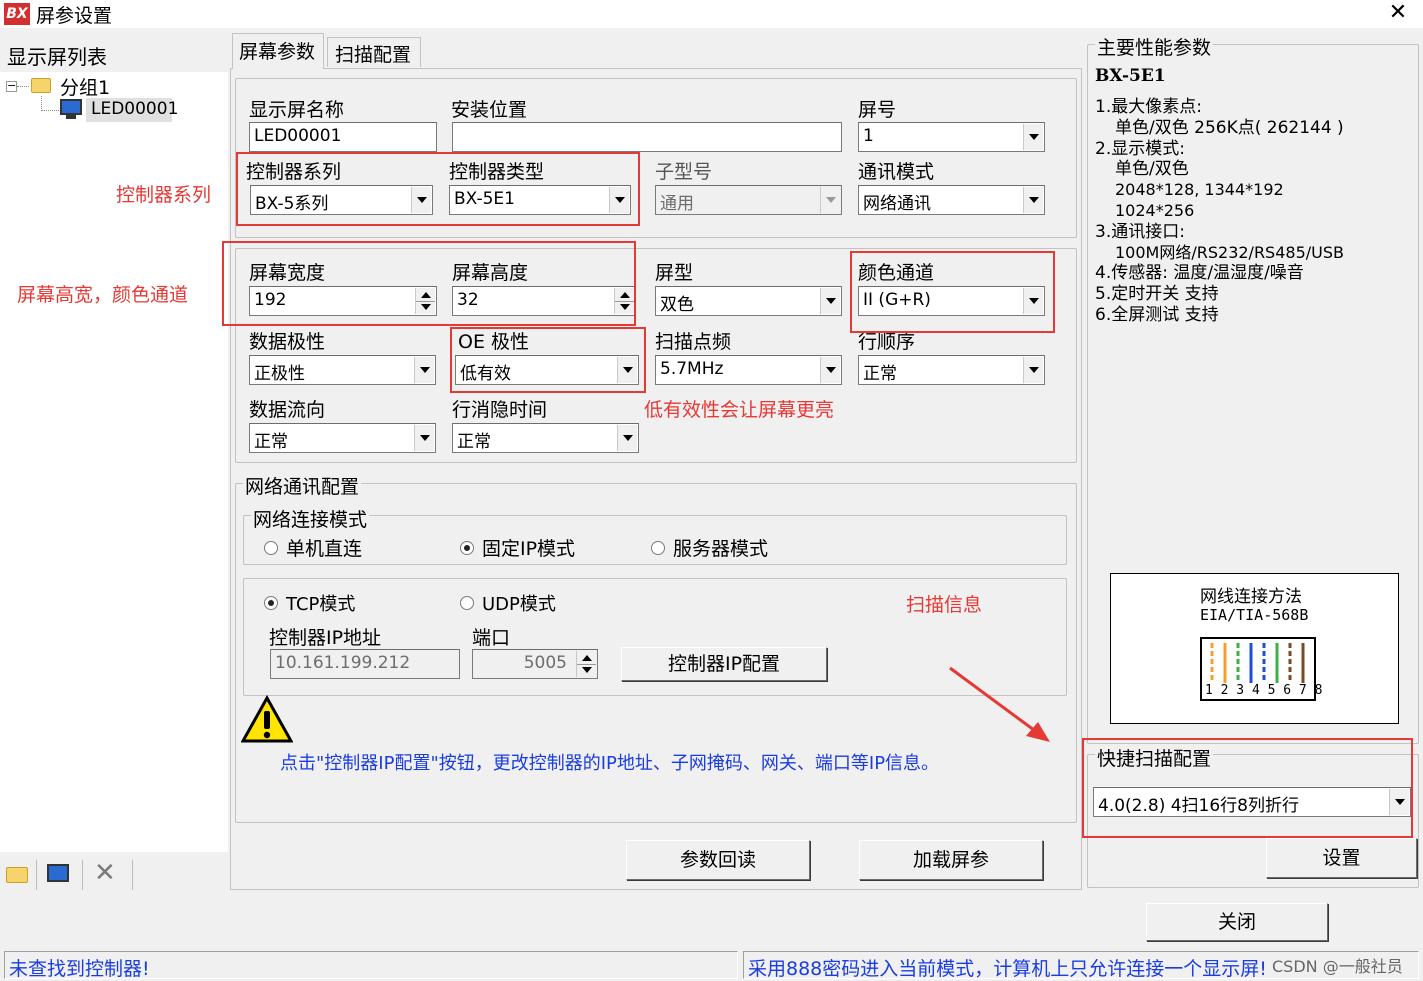 The height and width of the screenshot is (981, 1423). I want to click on screen-name-label: 显示屏名称, so click(297, 110).